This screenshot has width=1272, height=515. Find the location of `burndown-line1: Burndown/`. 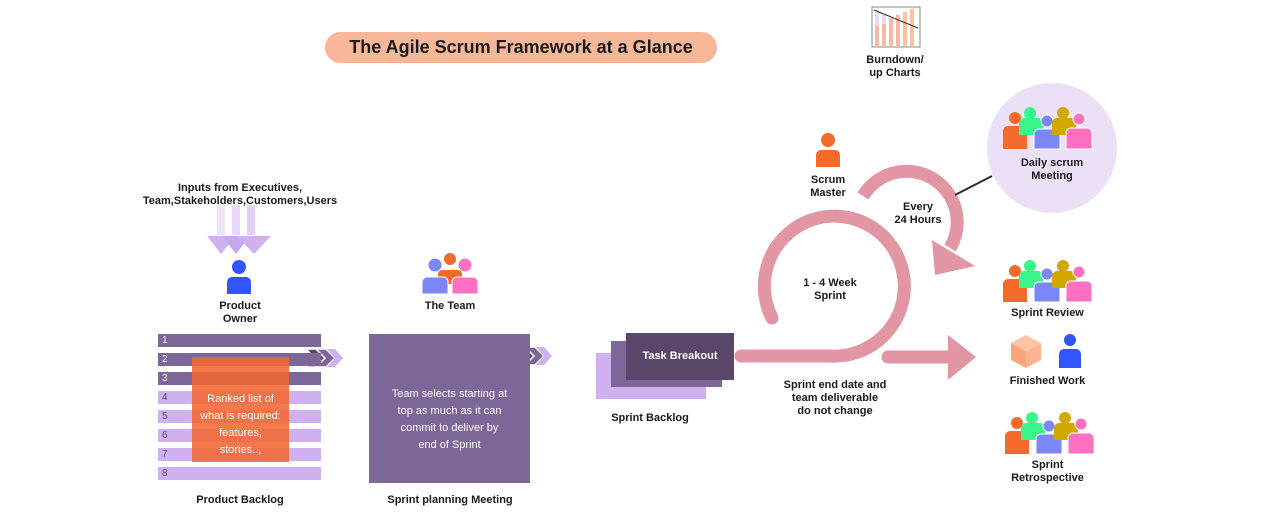

burndown-line1: Burndown/ is located at coordinates (895, 60).